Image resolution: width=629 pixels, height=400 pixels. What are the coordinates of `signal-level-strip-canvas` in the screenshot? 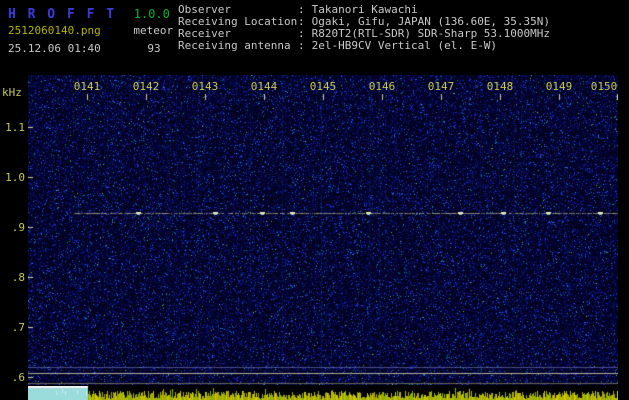 It's located at (323, 393).